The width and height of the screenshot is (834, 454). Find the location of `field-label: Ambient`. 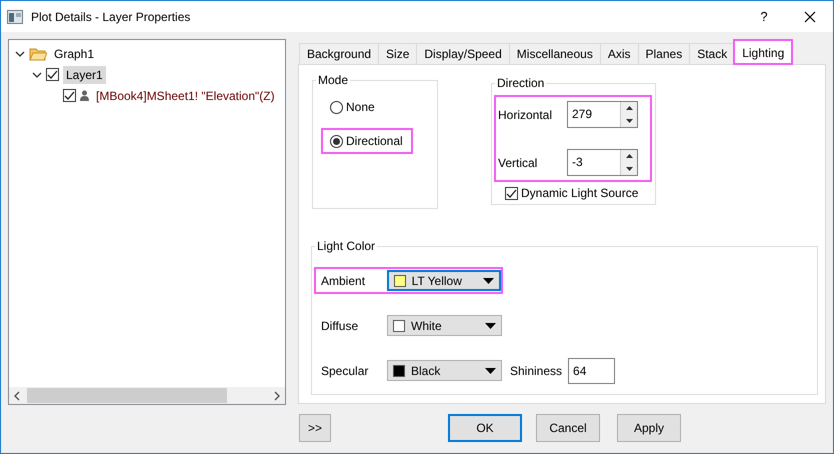

field-label: Ambient is located at coordinates (343, 281).